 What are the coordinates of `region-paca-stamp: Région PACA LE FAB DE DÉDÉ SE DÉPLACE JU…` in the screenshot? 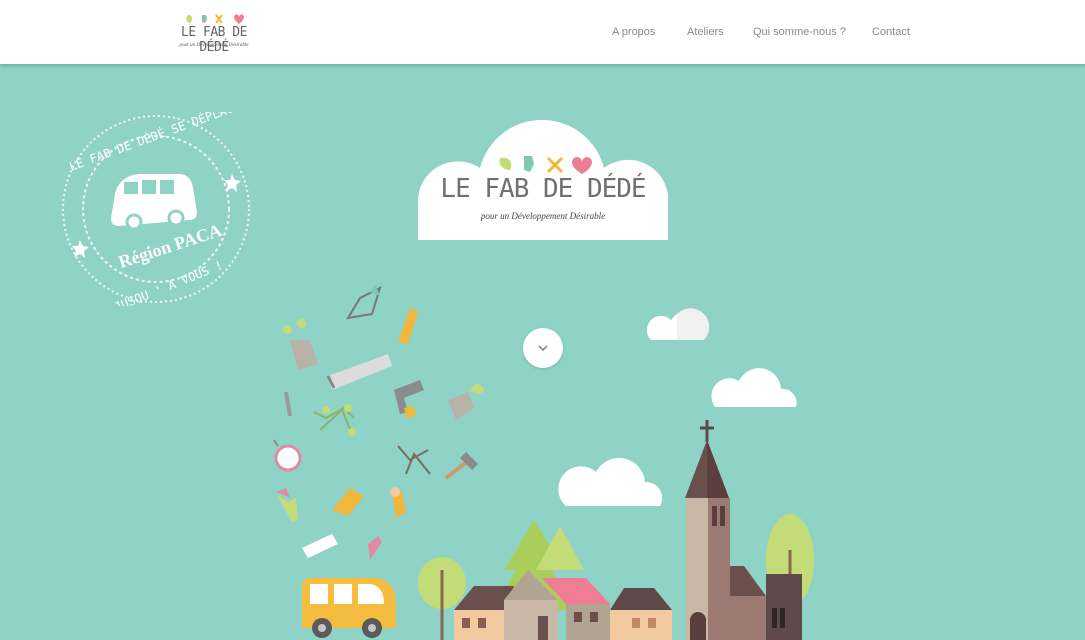 It's located at (156, 209).